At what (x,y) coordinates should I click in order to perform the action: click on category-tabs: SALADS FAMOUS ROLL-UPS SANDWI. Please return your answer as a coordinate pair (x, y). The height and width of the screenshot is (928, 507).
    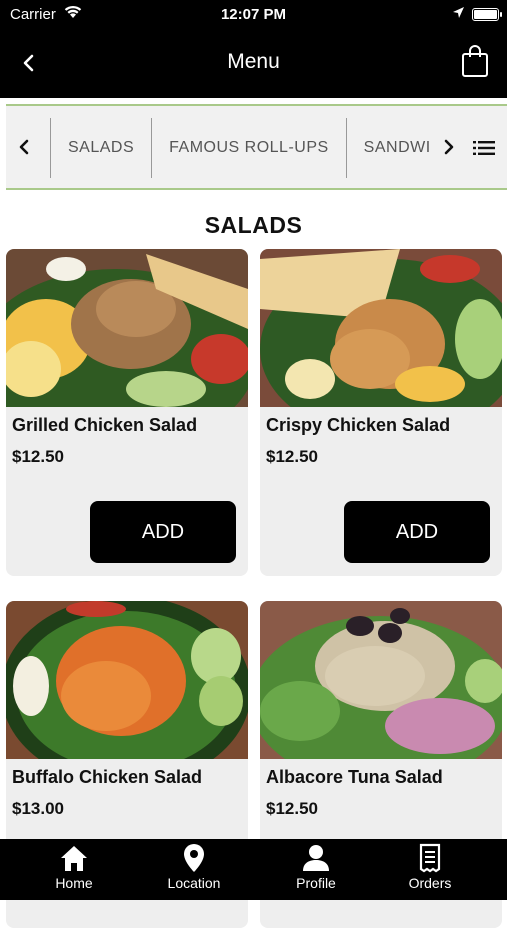
    Looking at the image, I should click on (241, 148).